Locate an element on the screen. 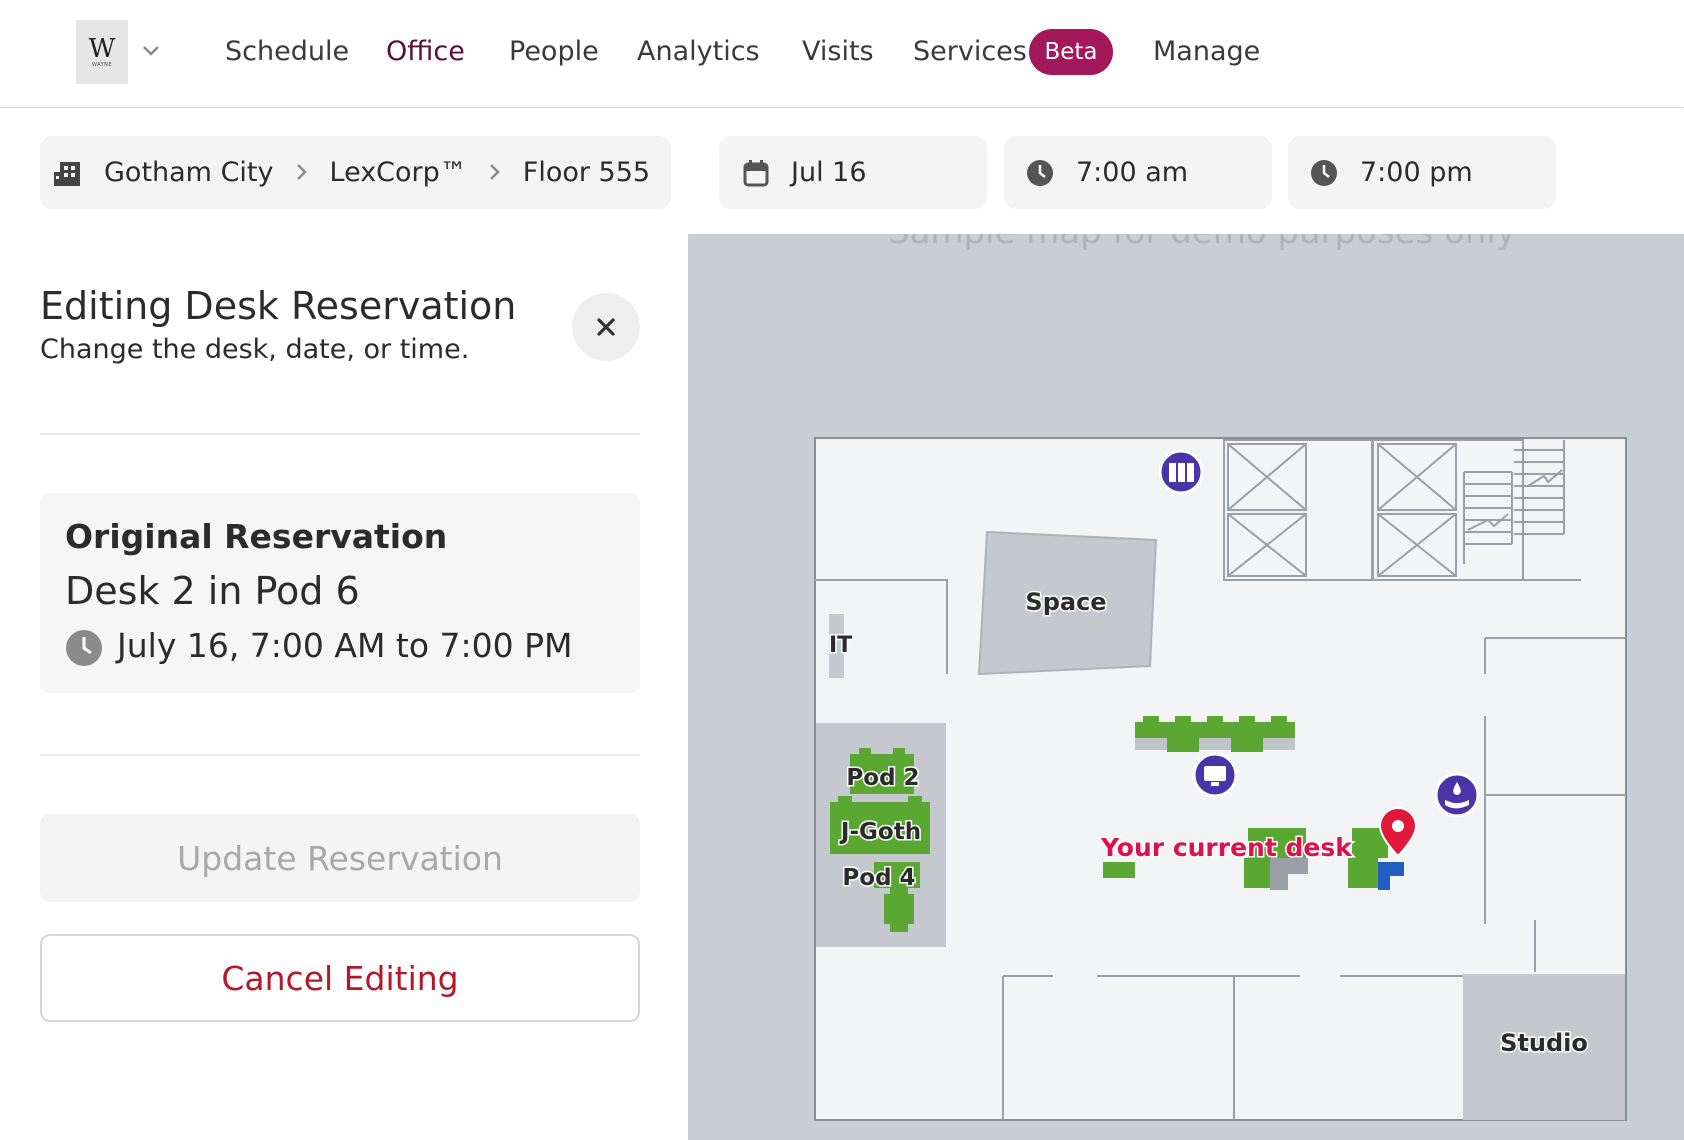  label-it: IT is located at coordinates (840, 645).